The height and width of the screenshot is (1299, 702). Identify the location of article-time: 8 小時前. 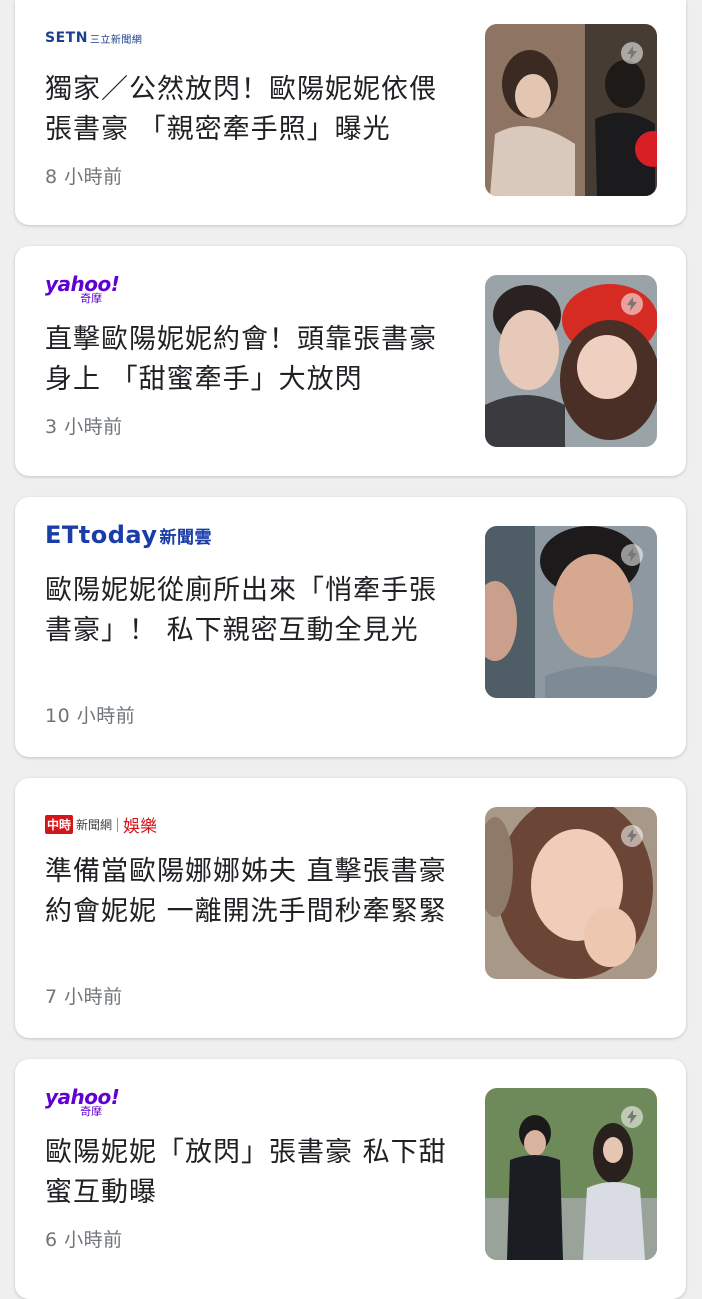
(84, 177).